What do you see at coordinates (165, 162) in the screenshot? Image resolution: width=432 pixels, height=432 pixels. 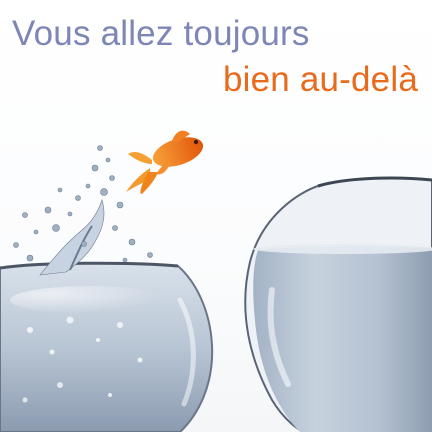 I see `goldfish` at bounding box center [165, 162].